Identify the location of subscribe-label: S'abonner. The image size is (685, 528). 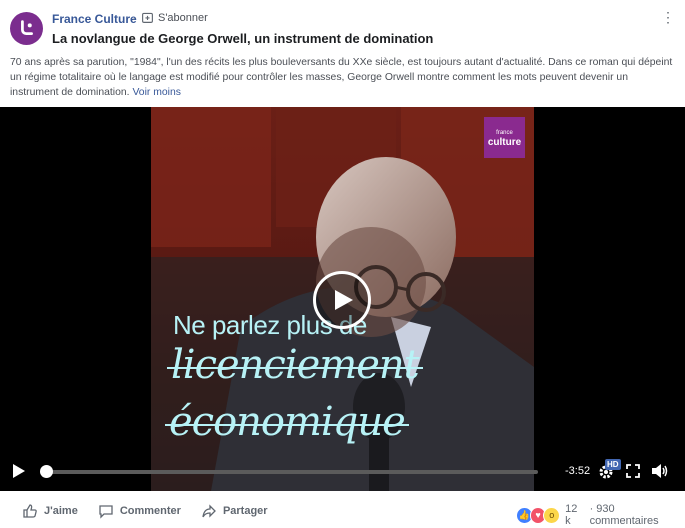
(183, 17).